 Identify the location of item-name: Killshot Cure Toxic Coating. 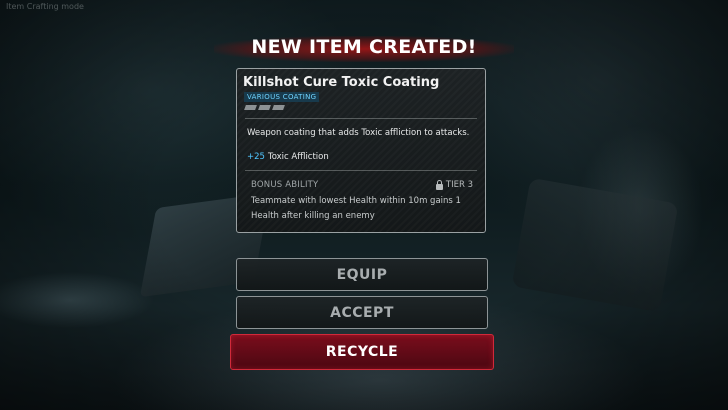
(341, 82).